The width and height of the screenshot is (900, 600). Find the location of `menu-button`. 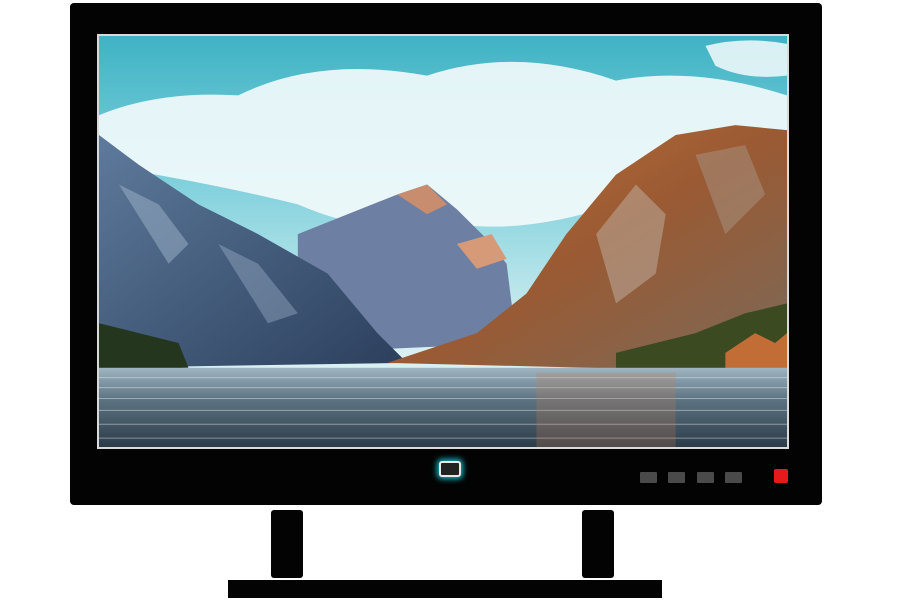

menu-button is located at coordinates (648, 477).